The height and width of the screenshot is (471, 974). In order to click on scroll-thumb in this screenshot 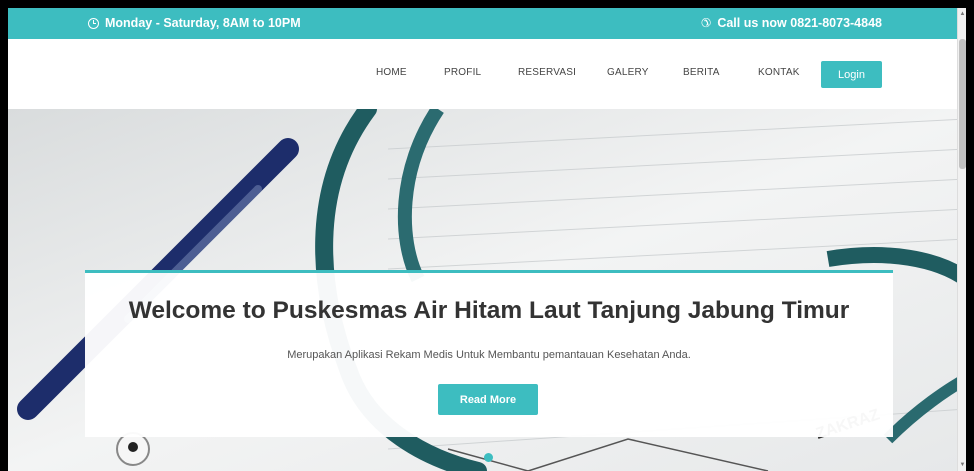, I will do `click(962, 104)`.